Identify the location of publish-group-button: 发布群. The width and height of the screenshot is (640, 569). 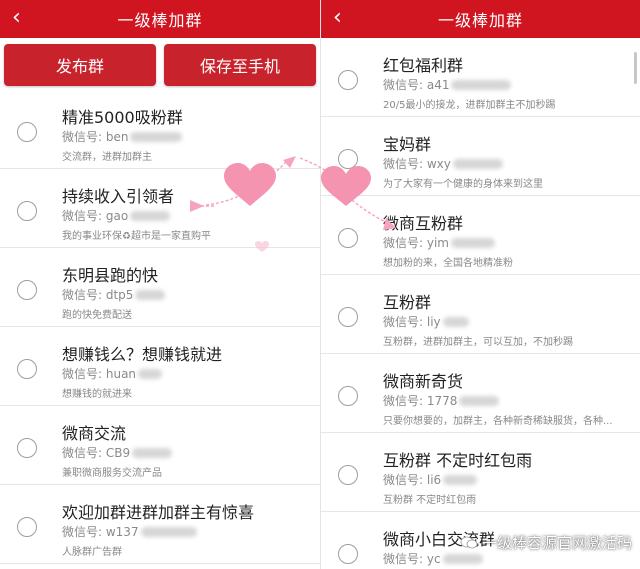
(80, 65).